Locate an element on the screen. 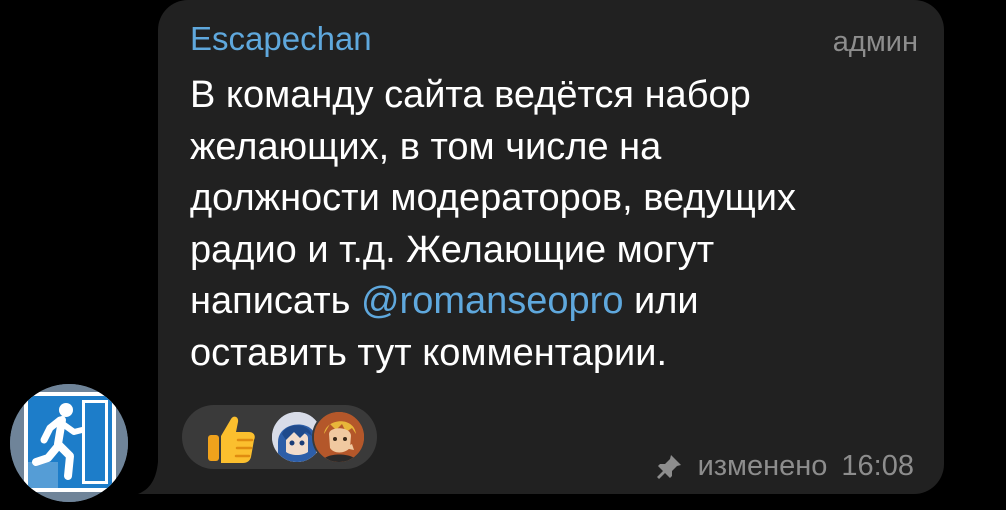  message-time: 16:08 is located at coordinates (877, 466).